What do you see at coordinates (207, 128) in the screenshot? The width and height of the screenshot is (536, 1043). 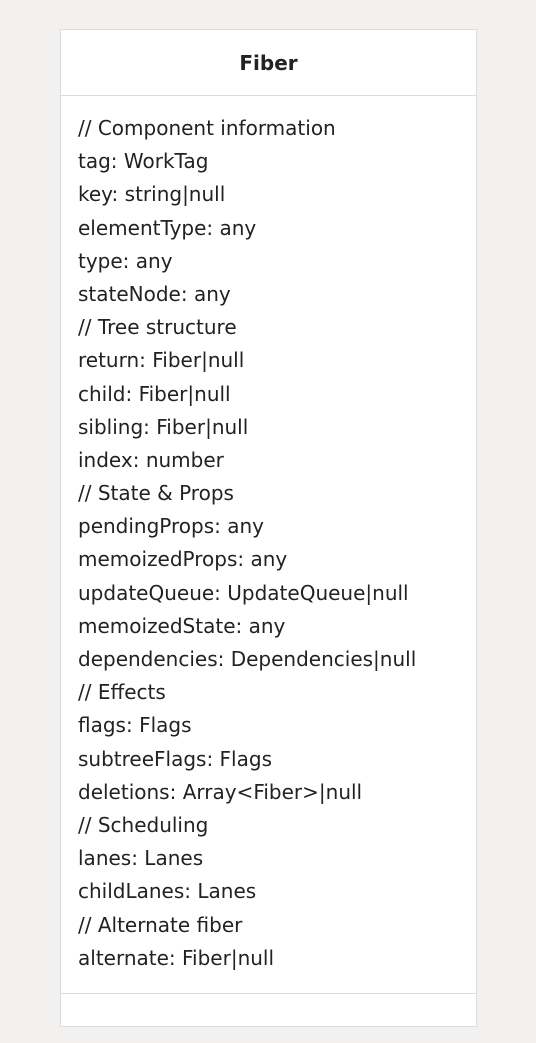 I see `member-line: // Component information` at bounding box center [207, 128].